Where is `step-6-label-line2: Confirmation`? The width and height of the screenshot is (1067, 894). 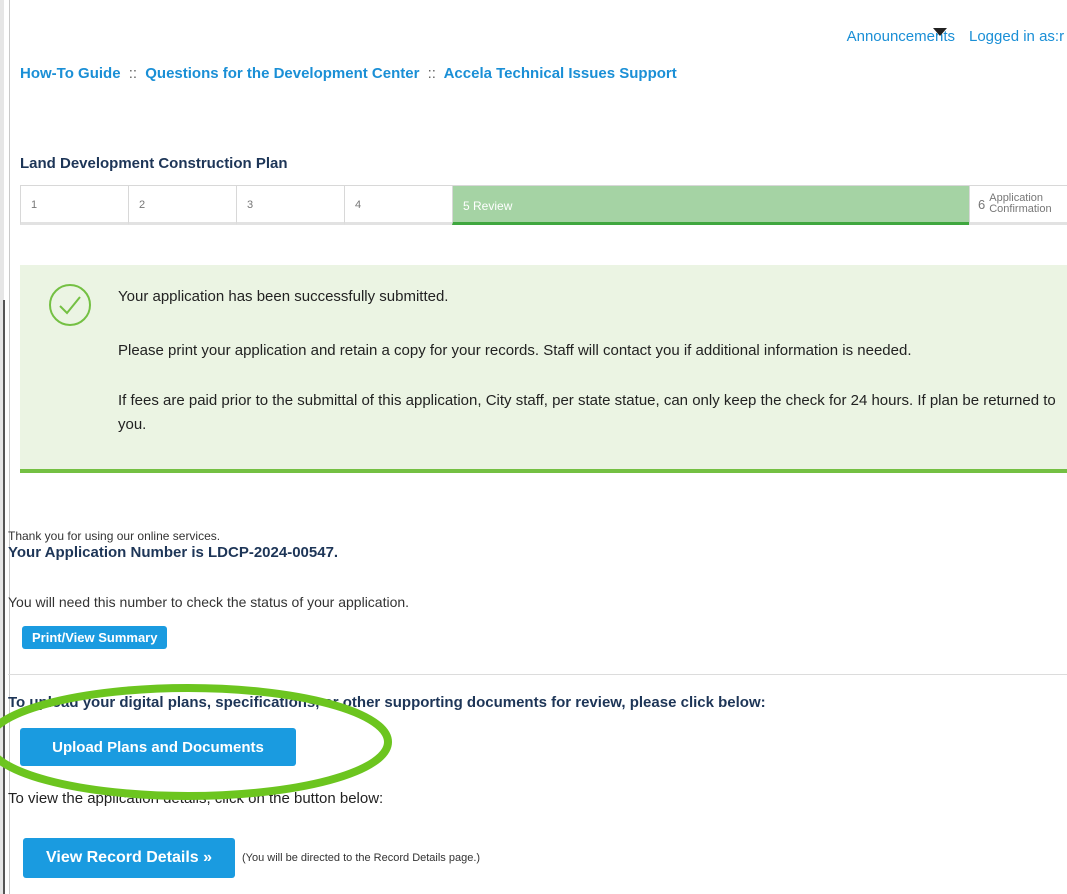 step-6-label-line2: Confirmation is located at coordinates (1020, 209).